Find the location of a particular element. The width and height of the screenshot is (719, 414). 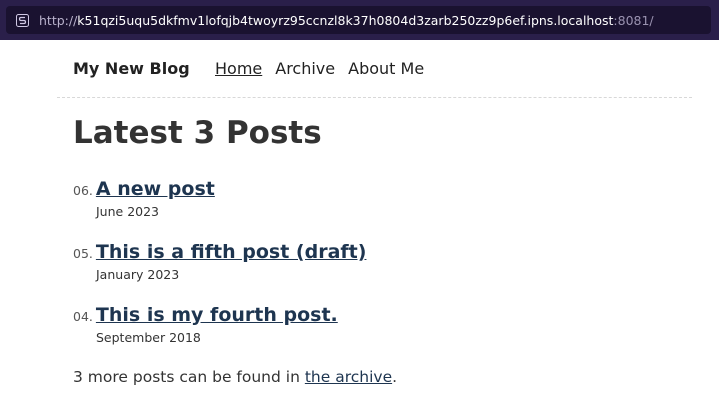

site-favicon-icon is located at coordinates (22, 20).